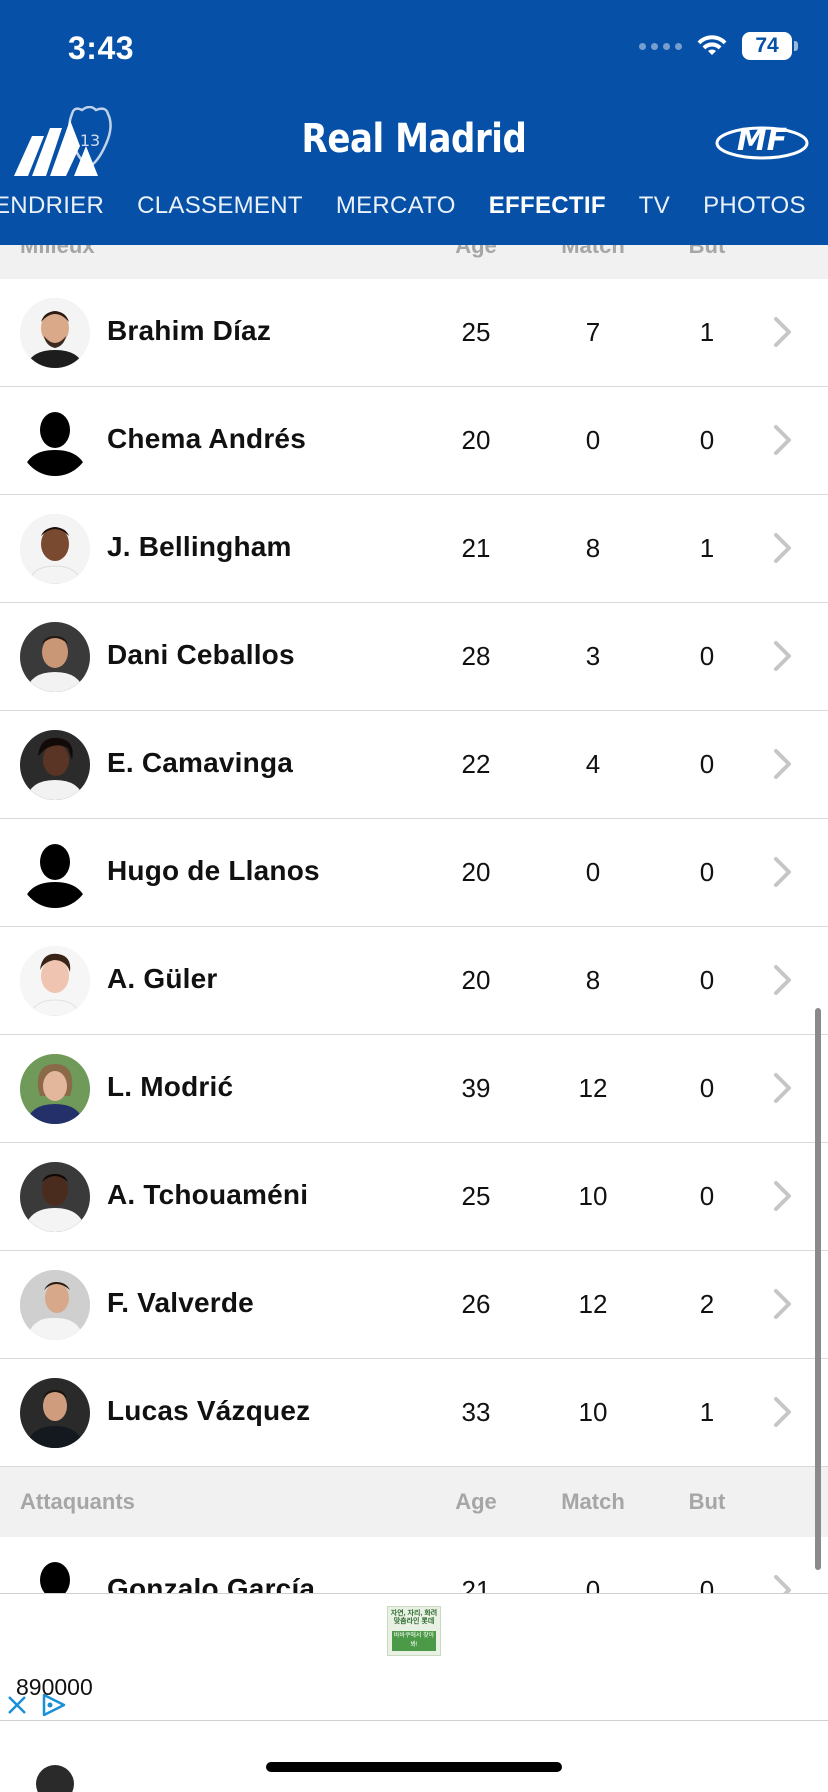  Describe the element at coordinates (180, 1302) in the screenshot. I see `player-name: F. Valverde` at that location.